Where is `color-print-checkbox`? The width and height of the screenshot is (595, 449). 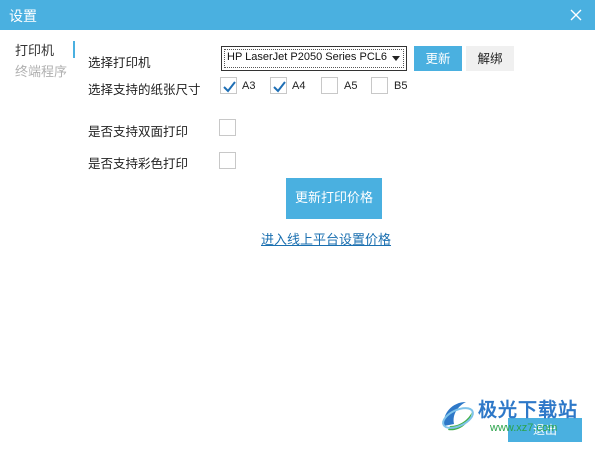
color-print-checkbox is located at coordinates (227, 160).